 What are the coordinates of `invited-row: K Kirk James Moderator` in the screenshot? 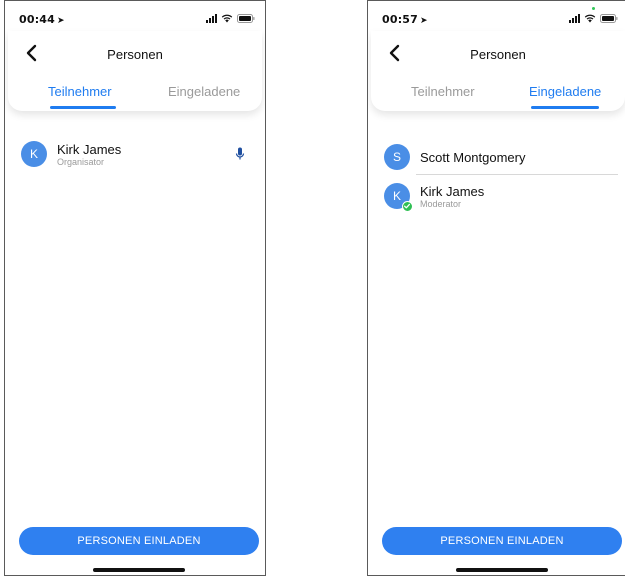 It's located at (500, 199).